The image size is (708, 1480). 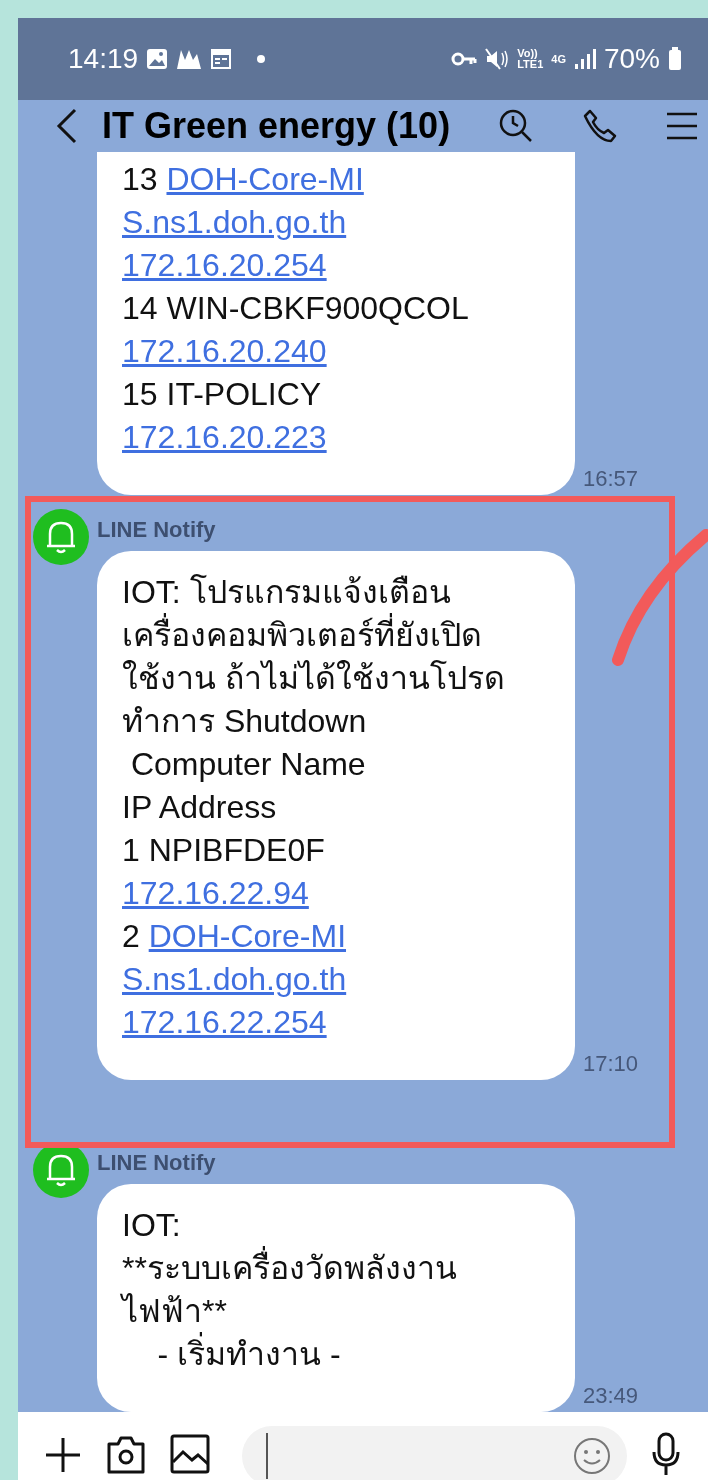 What do you see at coordinates (276, 126) in the screenshot?
I see `chat-title: IT Green energy (10)` at bounding box center [276, 126].